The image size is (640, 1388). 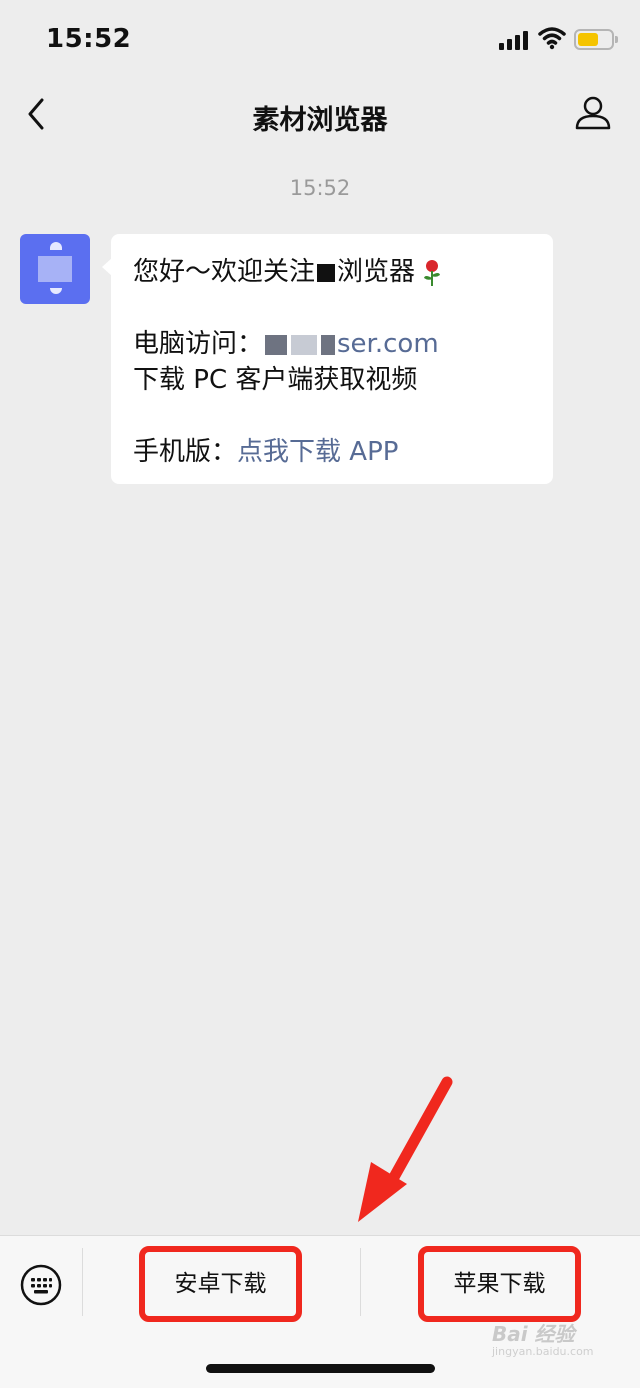 I want to click on red-arrow-annotation, so click(x=405, y=1149).